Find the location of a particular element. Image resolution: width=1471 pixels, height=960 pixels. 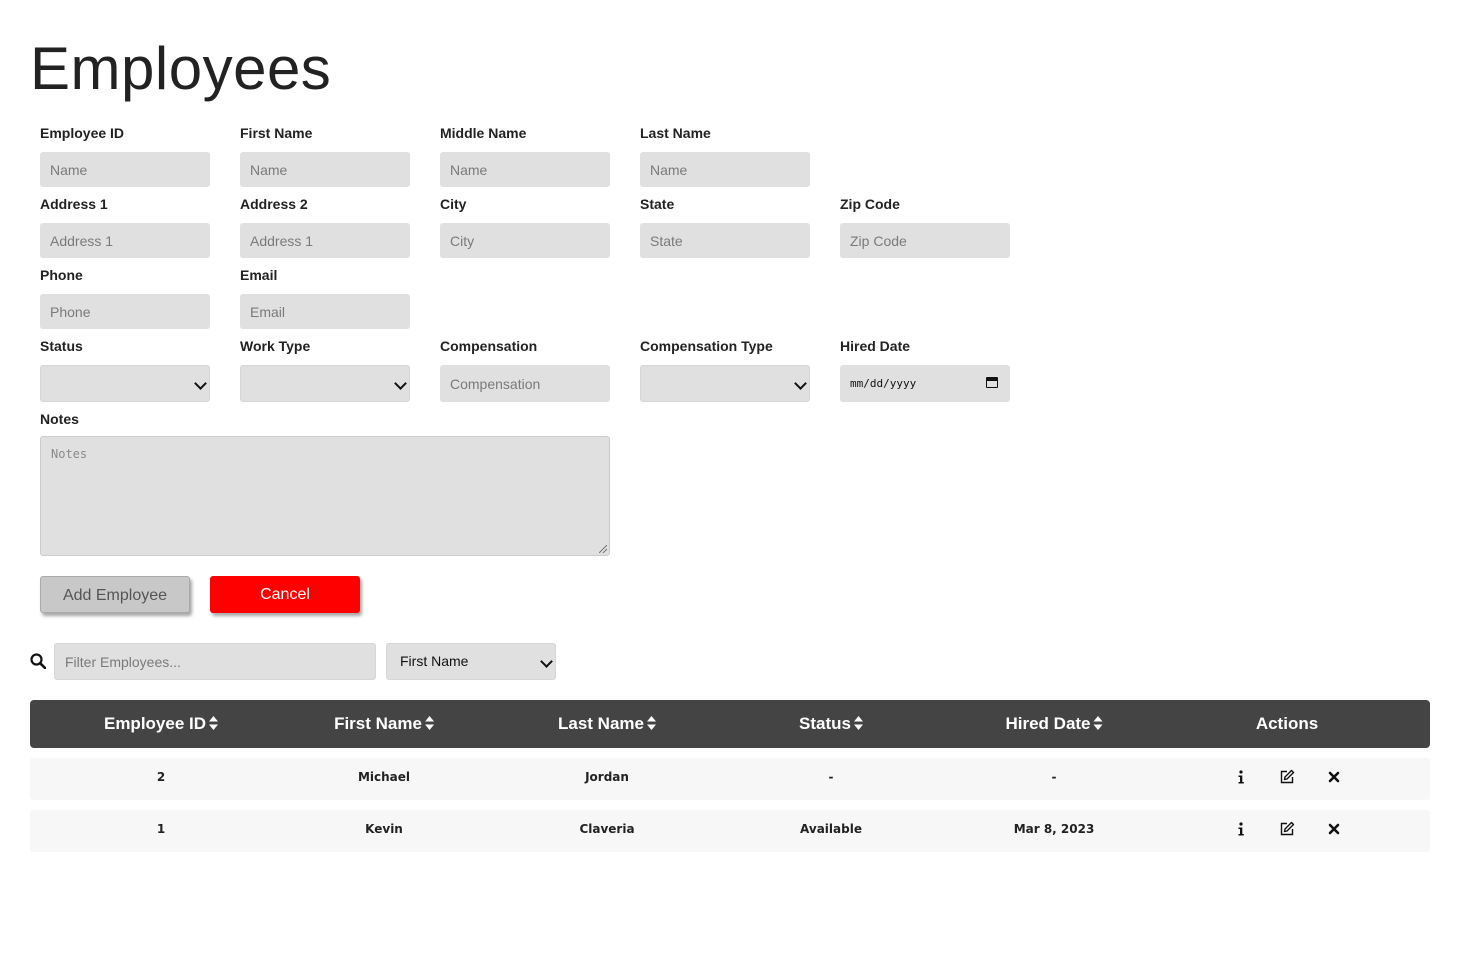

address1-input is located at coordinates (125, 240).